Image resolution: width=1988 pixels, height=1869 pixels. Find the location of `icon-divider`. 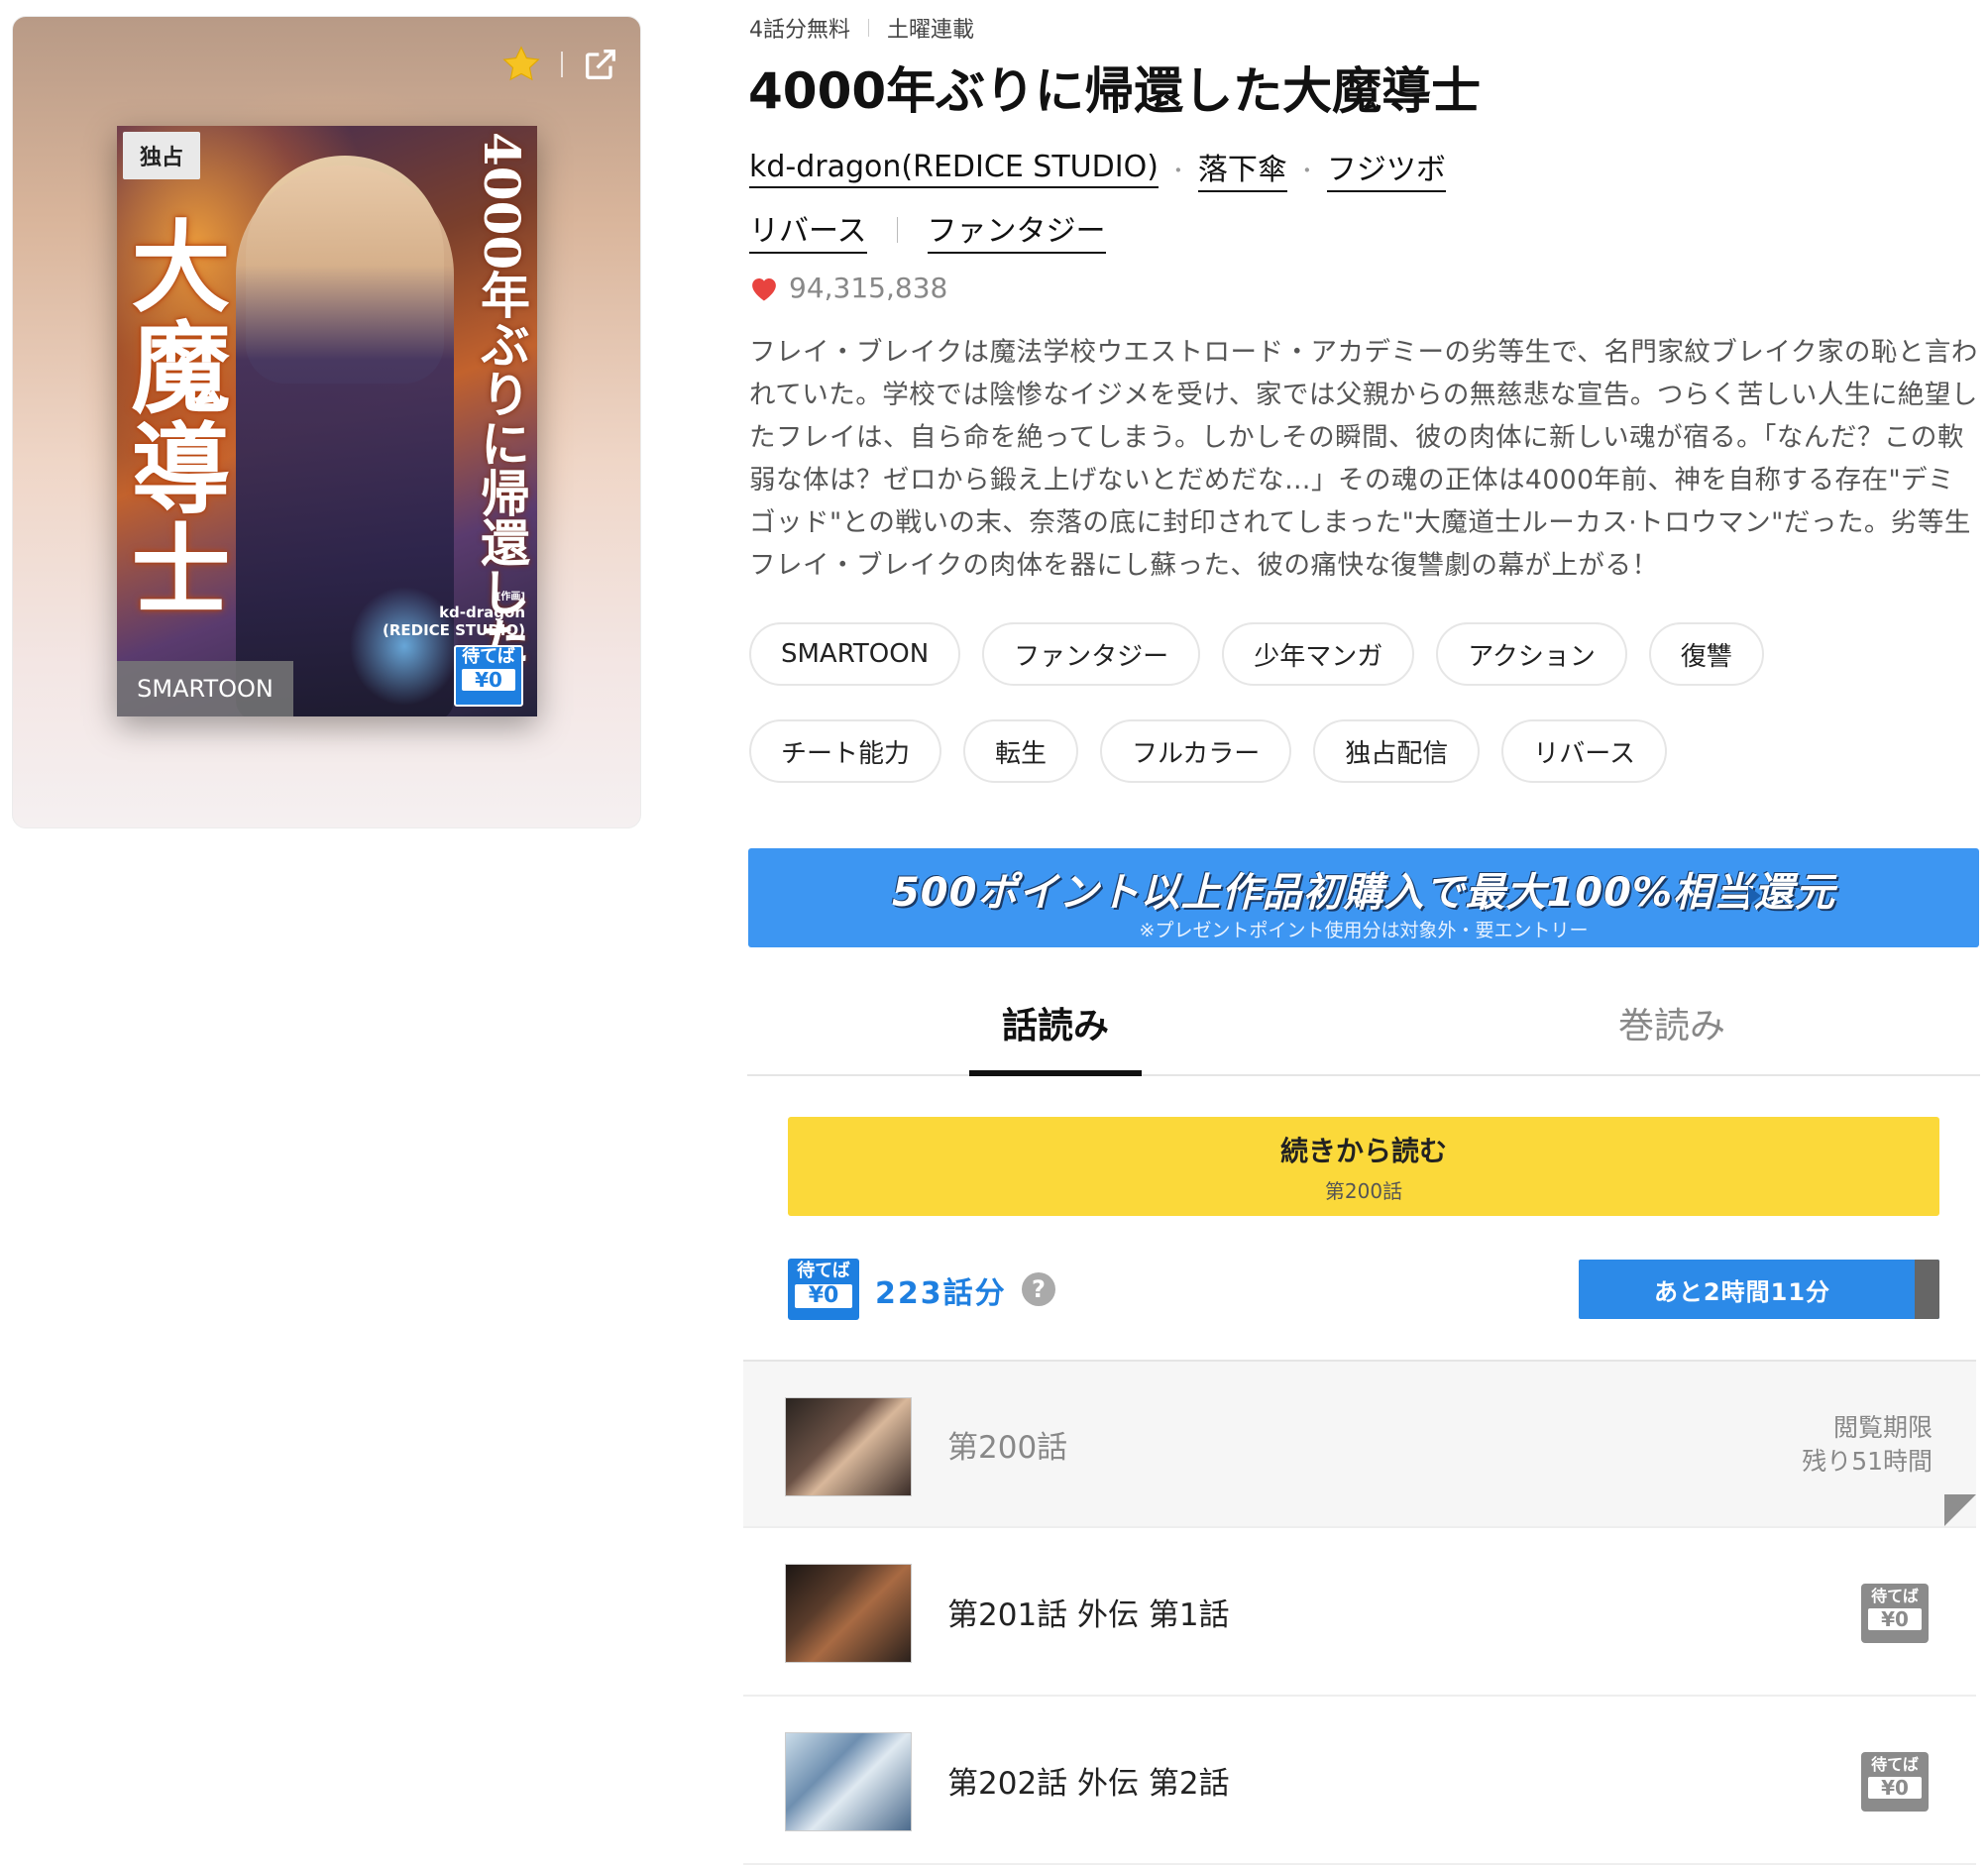

icon-divider is located at coordinates (562, 64).